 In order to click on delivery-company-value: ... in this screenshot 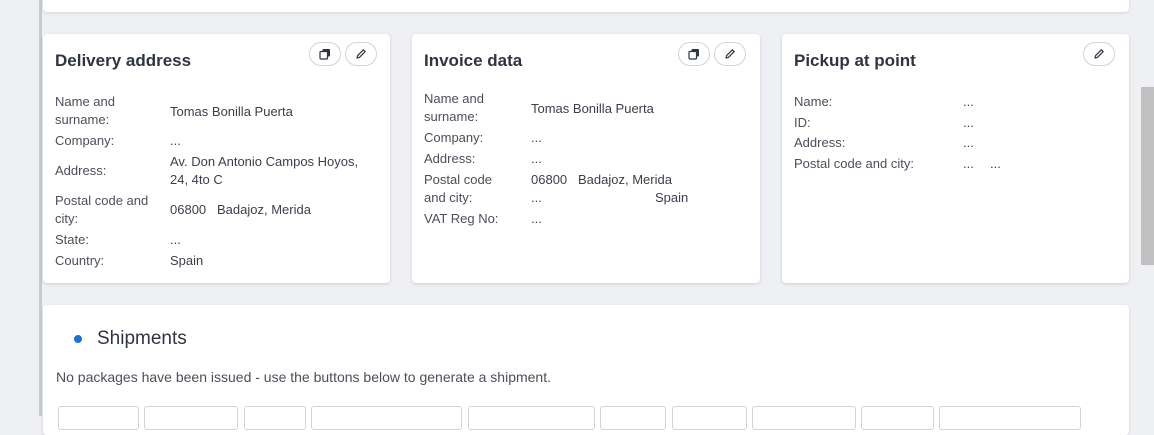, I will do `click(175, 140)`.